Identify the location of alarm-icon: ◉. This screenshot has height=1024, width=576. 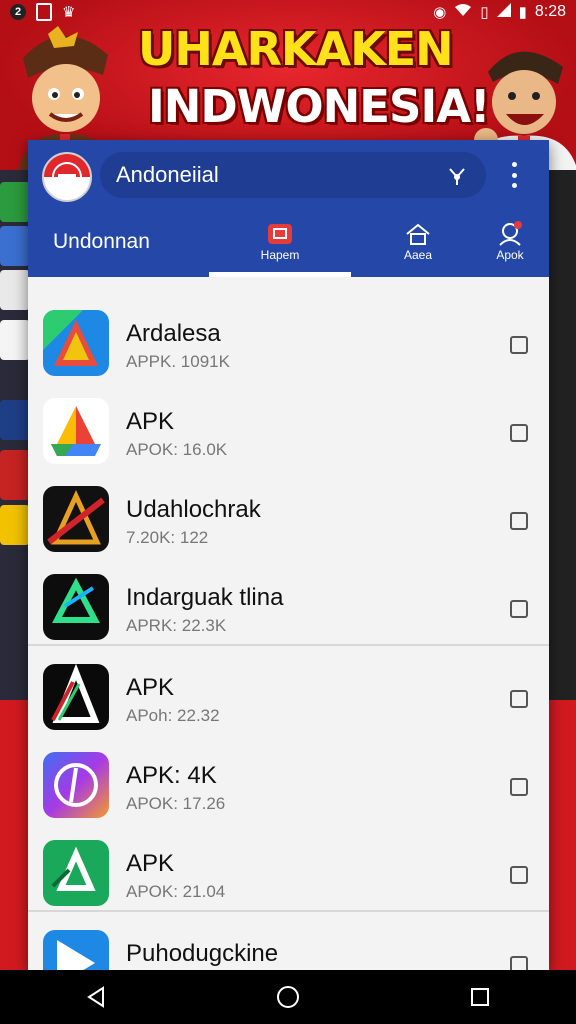
(440, 12).